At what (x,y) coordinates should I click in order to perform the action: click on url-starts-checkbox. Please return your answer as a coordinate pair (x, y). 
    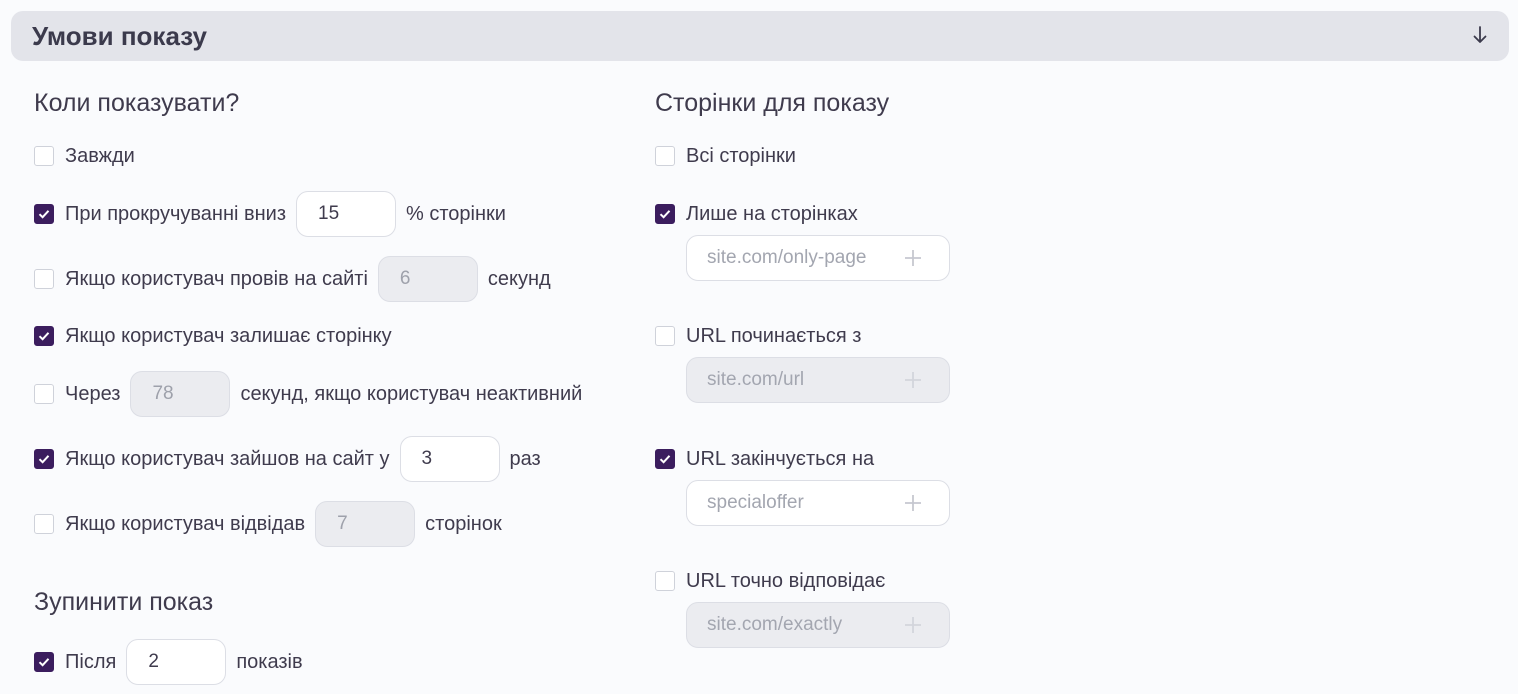
    Looking at the image, I should click on (665, 336).